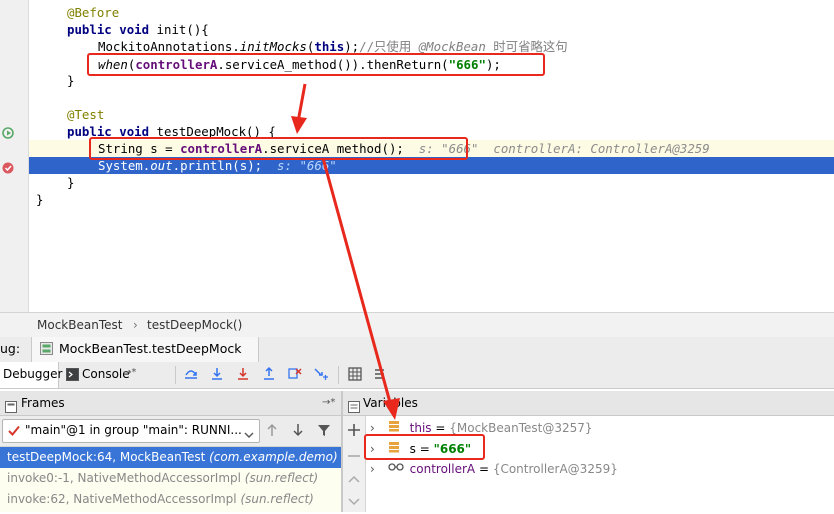 The image size is (834, 514). I want to click on debugger-tab-label: Debugger, so click(33, 374).